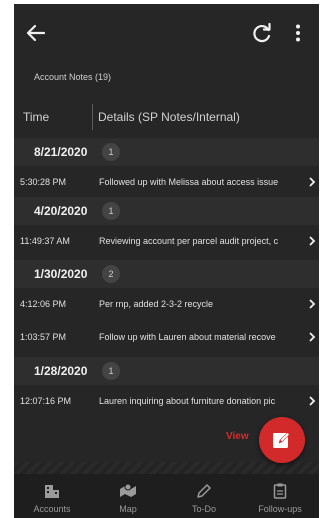 This screenshot has height=518, width=333. What do you see at coordinates (128, 509) in the screenshot?
I see `nav-map-label: Map` at bounding box center [128, 509].